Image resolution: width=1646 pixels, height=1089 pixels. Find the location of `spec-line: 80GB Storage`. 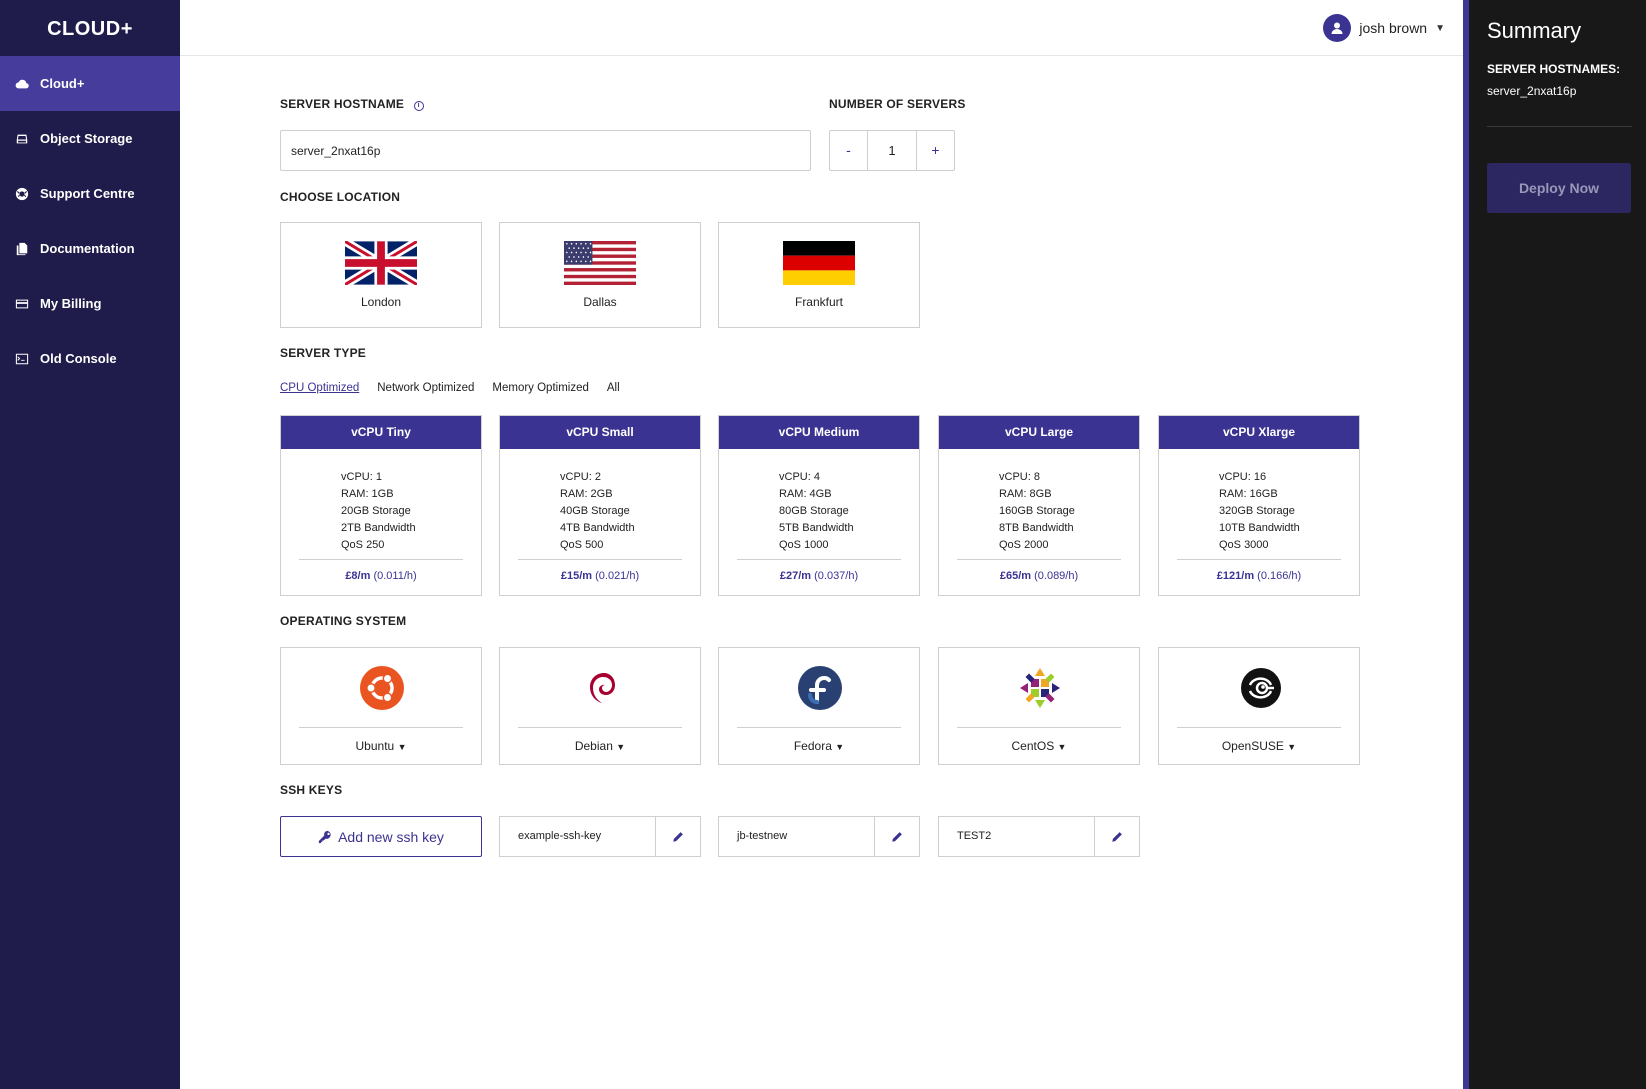

spec-line: 80GB Storage is located at coordinates (814, 511).